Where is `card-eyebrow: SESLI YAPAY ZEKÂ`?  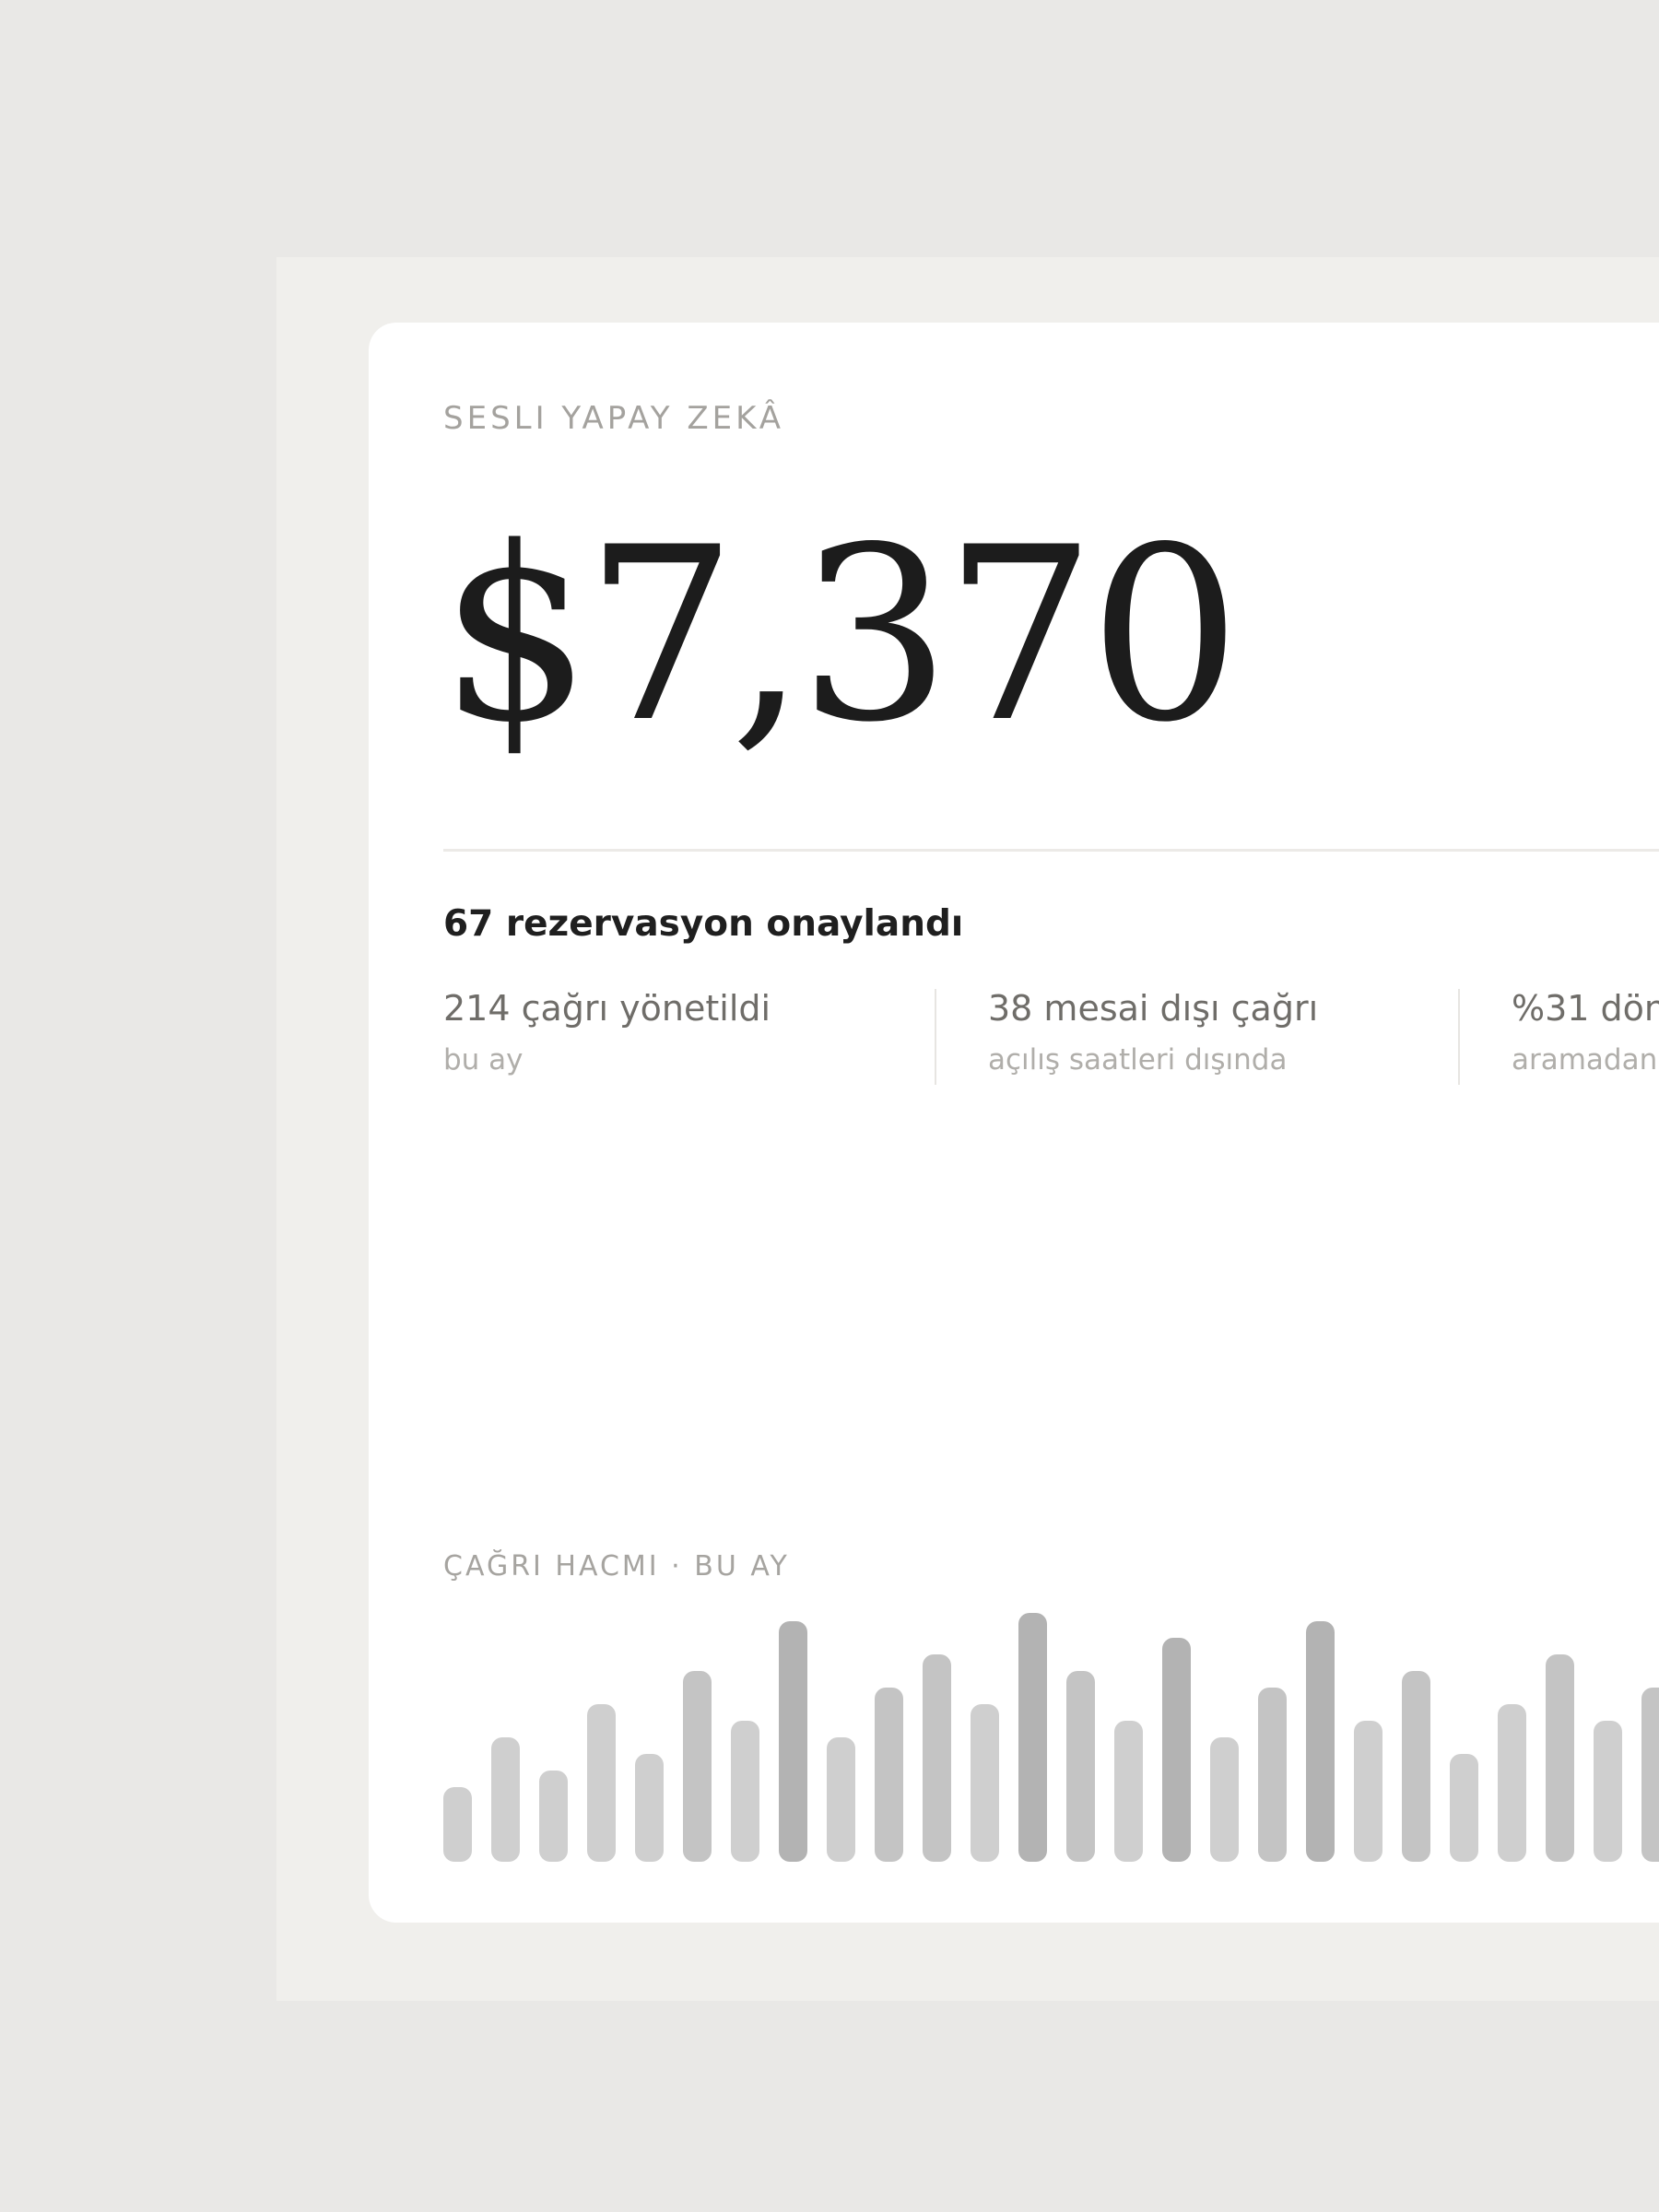
card-eyebrow: SESLI YAPAY ZEKÂ is located at coordinates (614, 418).